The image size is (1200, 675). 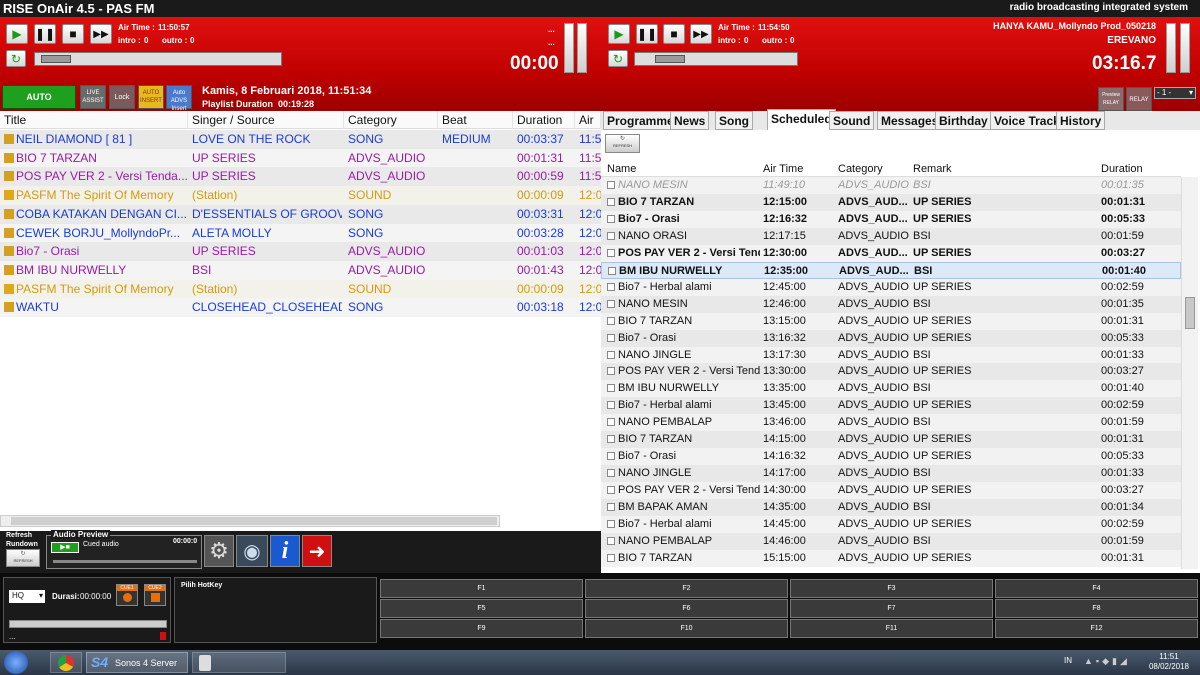 What do you see at coordinates (300, 270) in the screenshot?
I see `playlist-row: BM IBU NURWELLY BSI ADVS_AUDIO 00:01:43 12:0` at bounding box center [300, 270].